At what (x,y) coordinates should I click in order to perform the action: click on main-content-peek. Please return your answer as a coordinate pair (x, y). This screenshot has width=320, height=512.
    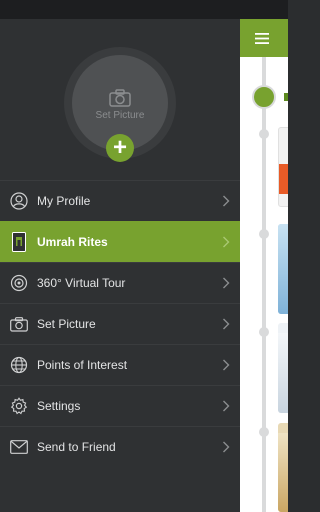
    Looking at the image, I should click on (264, 265).